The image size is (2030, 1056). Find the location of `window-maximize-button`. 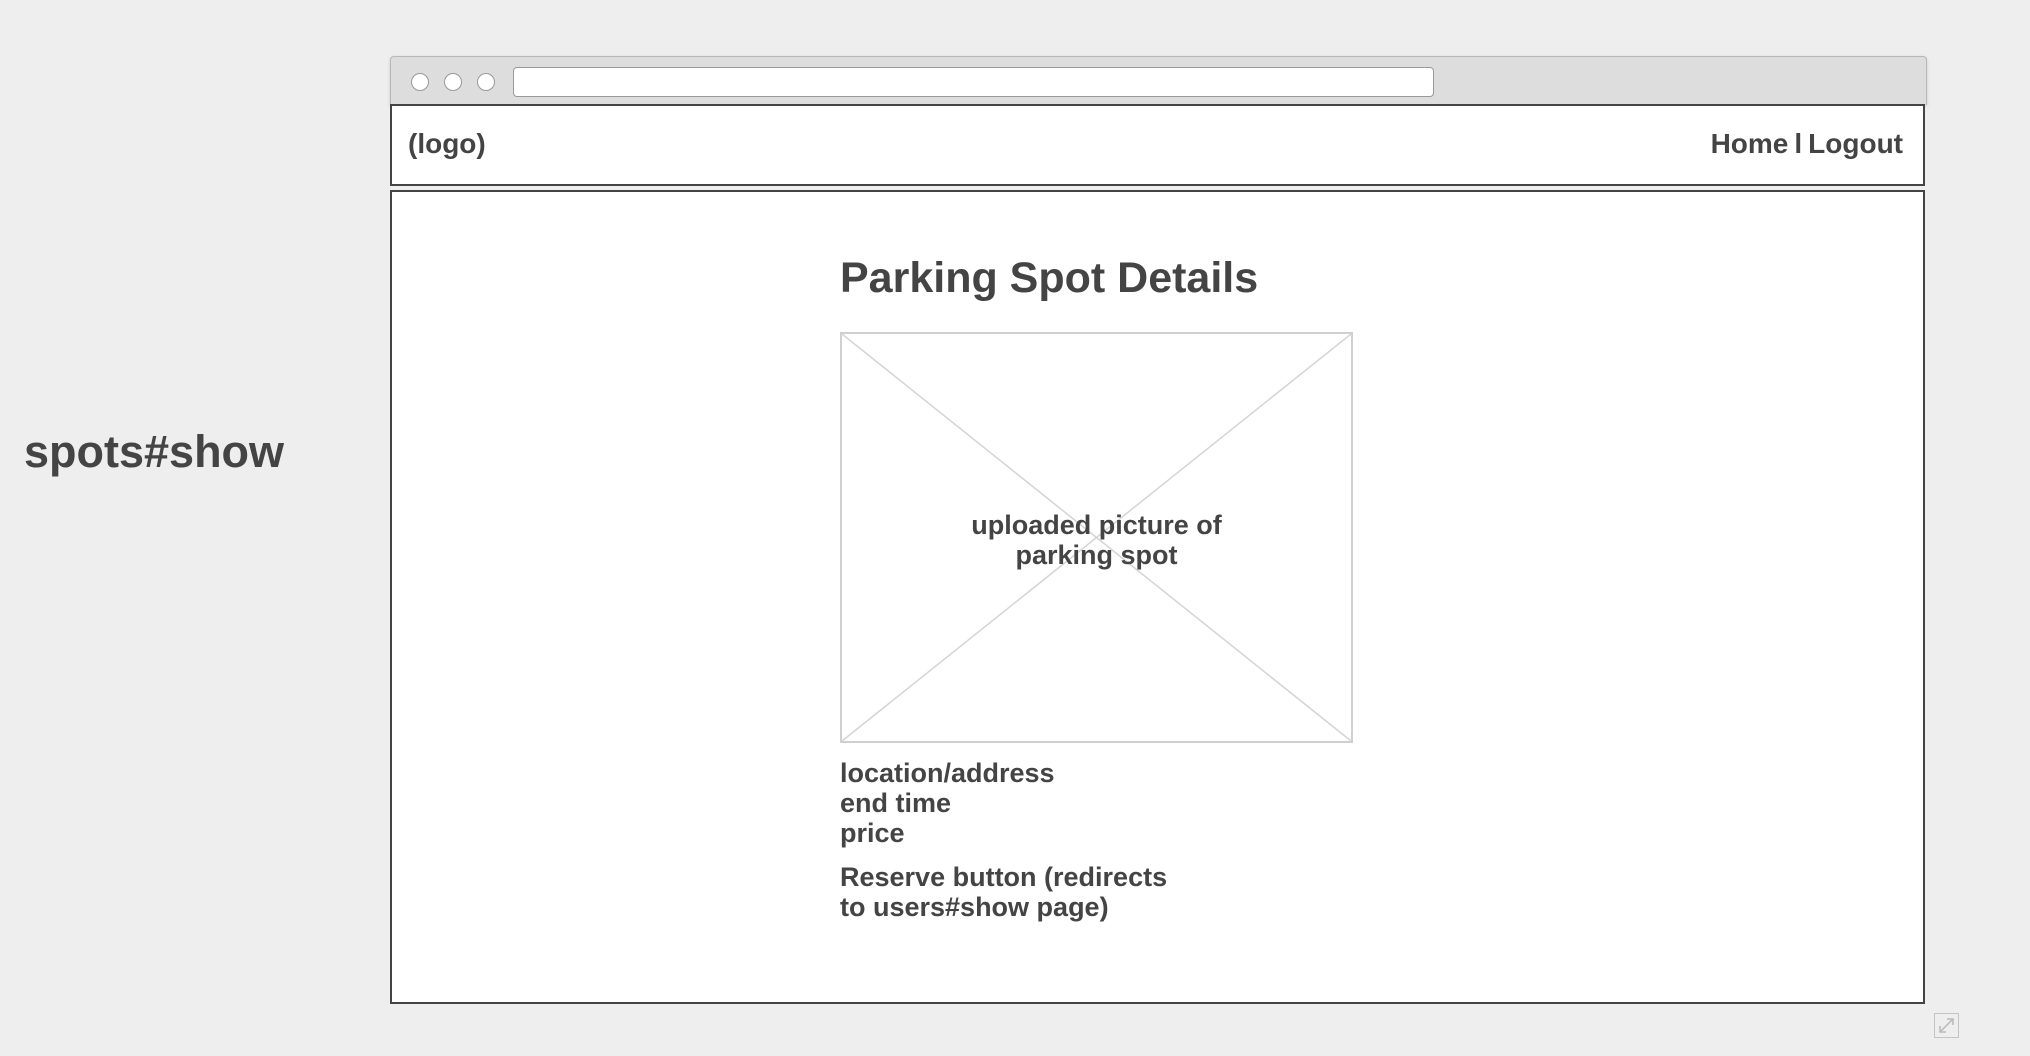

window-maximize-button is located at coordinates (486, 82).